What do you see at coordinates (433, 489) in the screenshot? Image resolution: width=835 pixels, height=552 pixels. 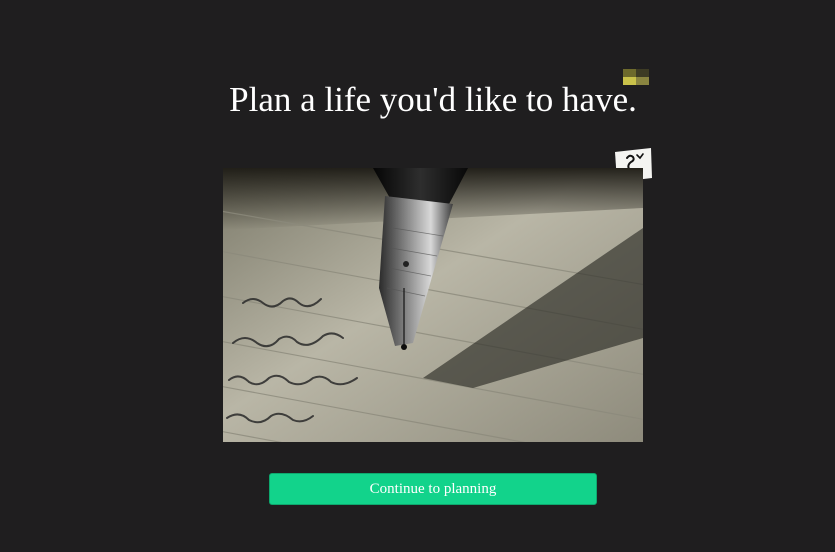 I see `continue-to-planning-button: Continue to planning` at bounding box center [433, 489].